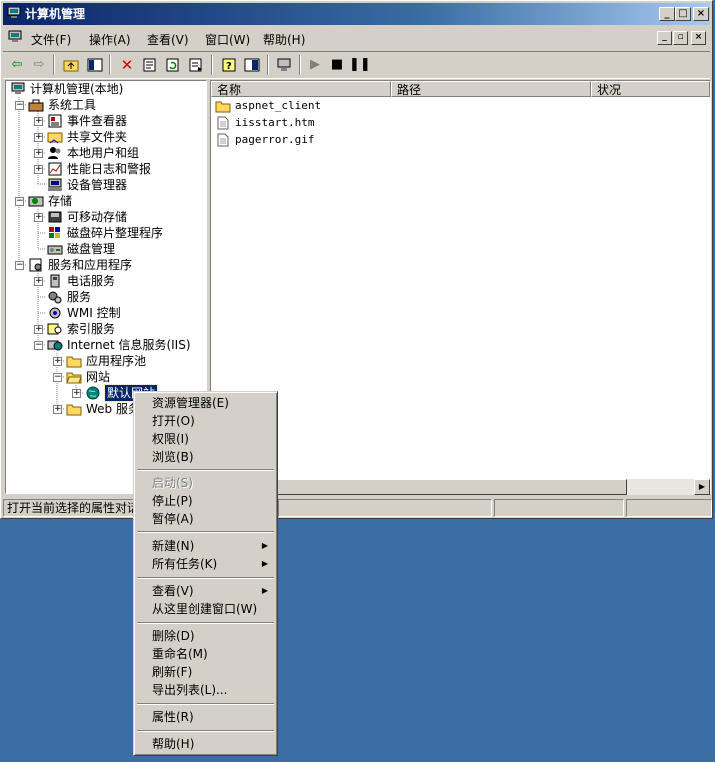 The image size is (715, 762). What do you see at coordinates (39, 65) in the screenshot?
I see `forward-arrow-icon: ⇨` at bounding box center [39, 65].